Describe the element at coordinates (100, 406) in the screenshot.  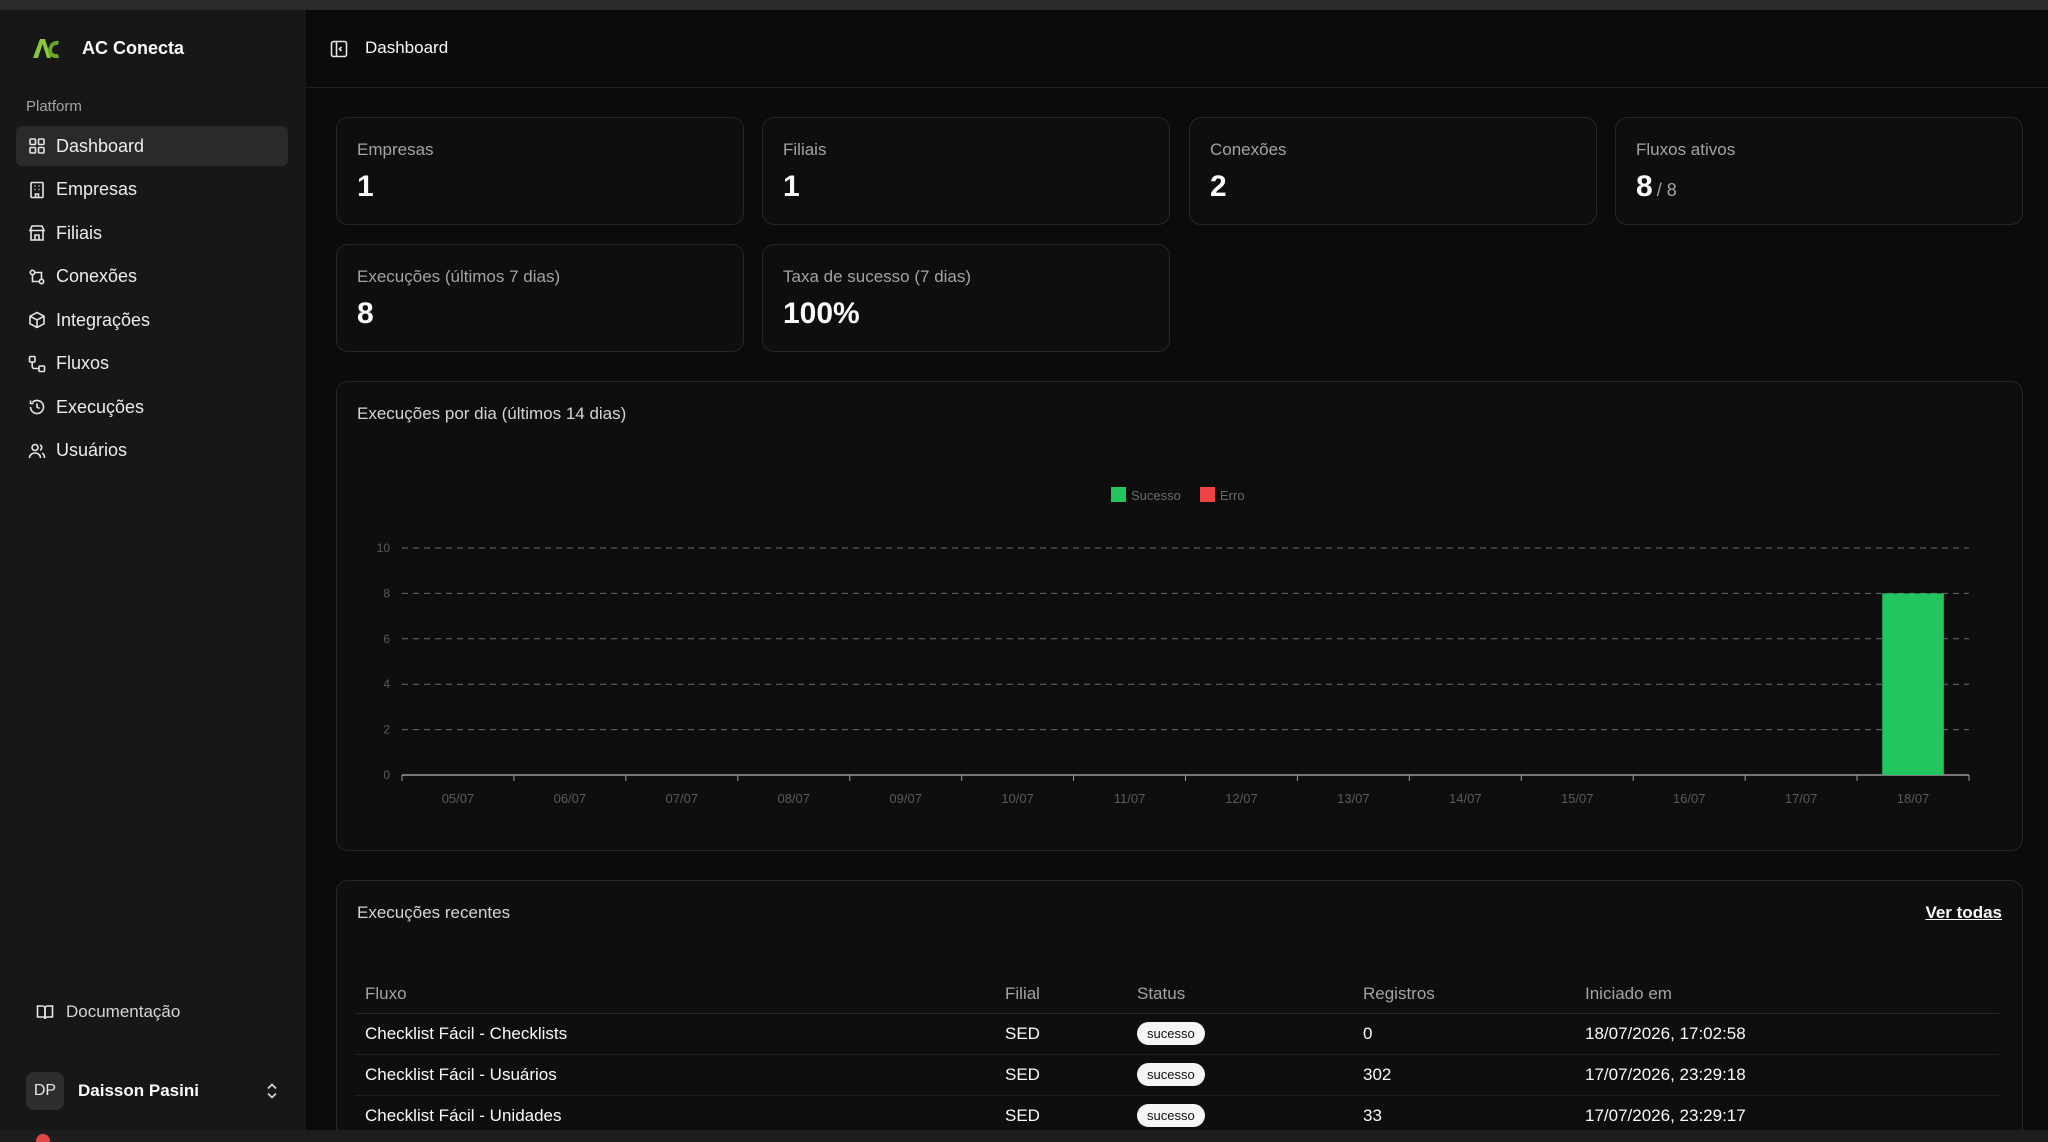
I see `sidebar-item-label: Execuções` at that location.